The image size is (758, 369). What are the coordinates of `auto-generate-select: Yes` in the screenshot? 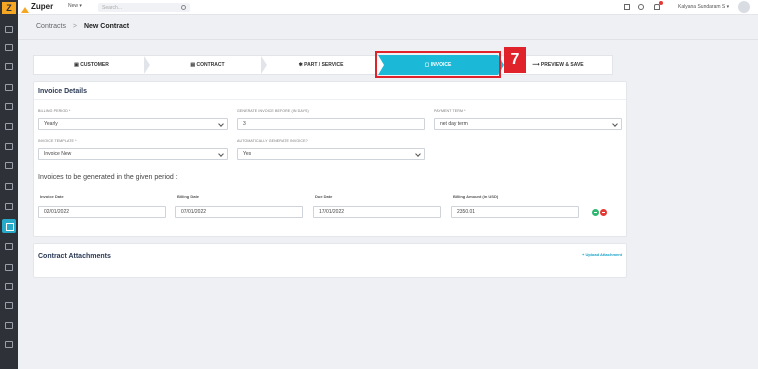 It's located at (331, 154).